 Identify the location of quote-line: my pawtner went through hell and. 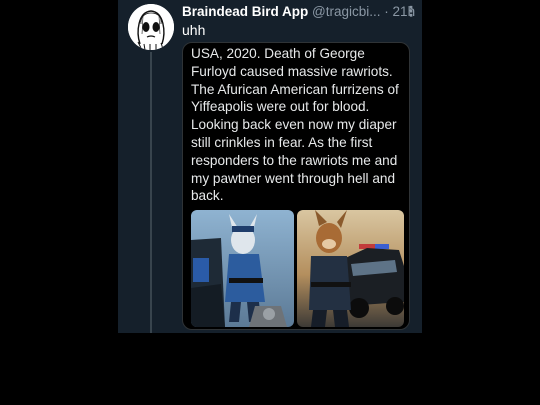
(293, 178).